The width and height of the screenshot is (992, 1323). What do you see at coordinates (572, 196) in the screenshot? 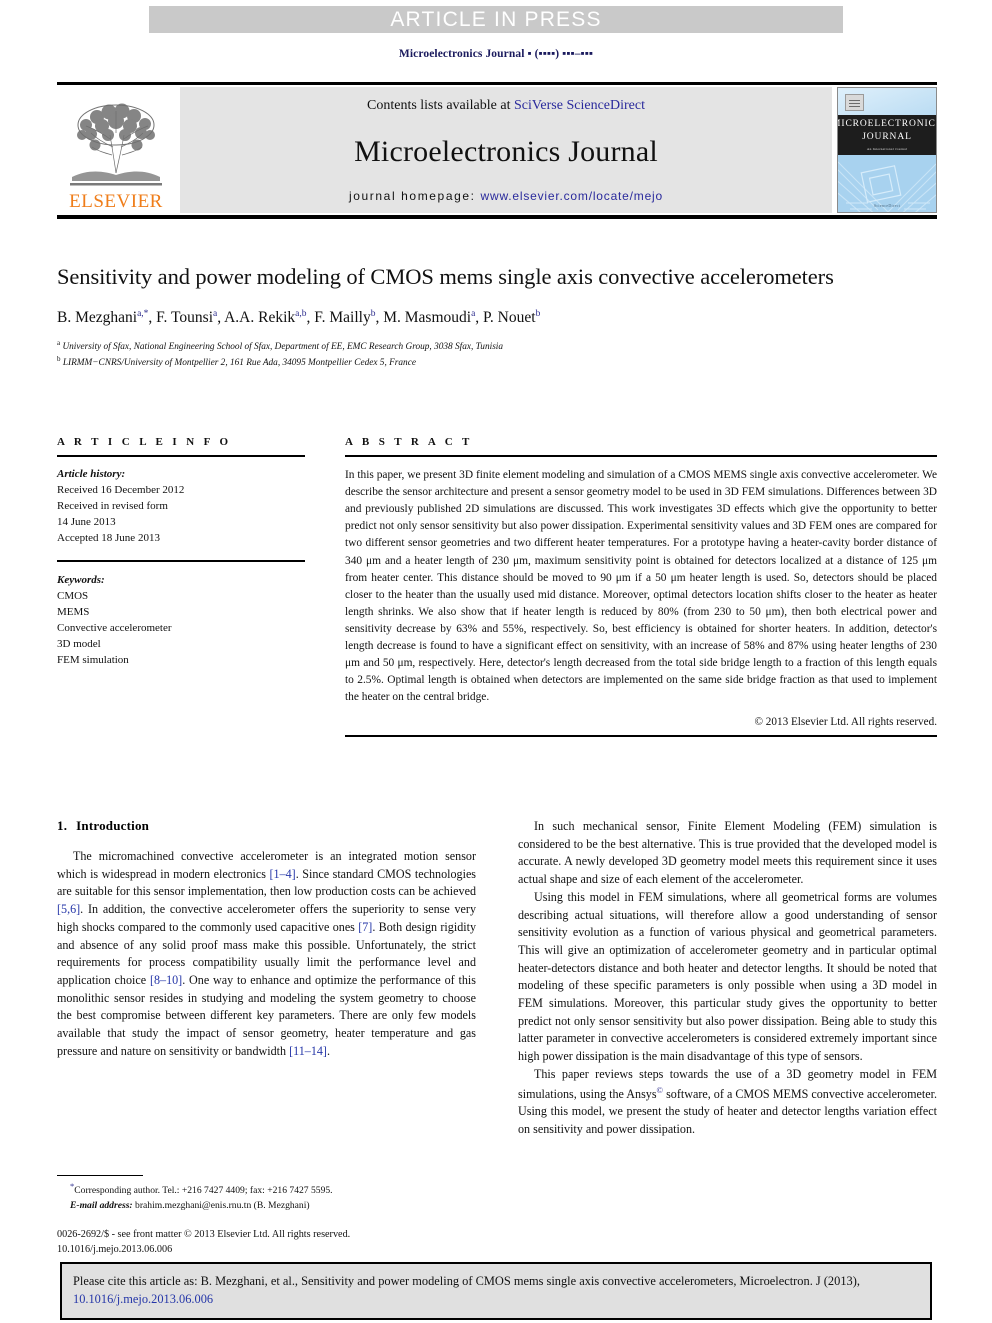
I see `journal-homepage-link: www.elsevier.com/locate/mejo` at bounding box center [572, 196].